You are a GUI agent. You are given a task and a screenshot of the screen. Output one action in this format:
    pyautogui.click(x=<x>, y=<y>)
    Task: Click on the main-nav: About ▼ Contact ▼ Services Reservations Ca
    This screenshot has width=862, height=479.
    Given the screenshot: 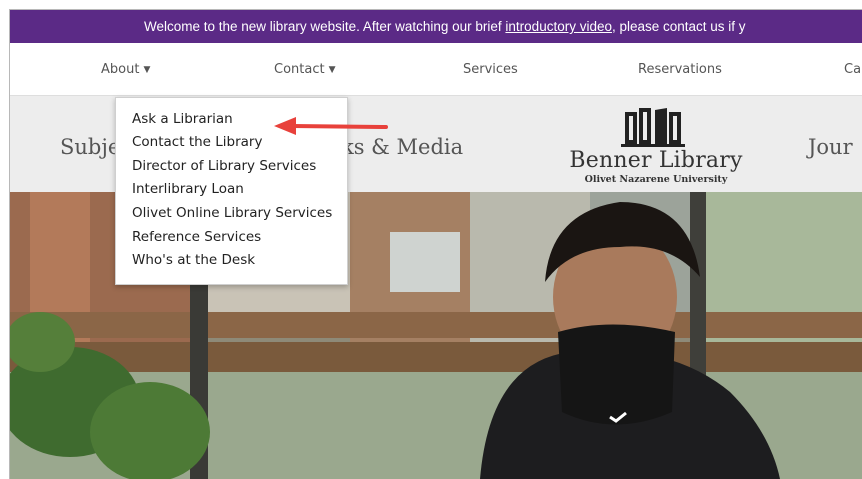 What is the action you would take?
    pyautogui.click(x=436, y=69)
    